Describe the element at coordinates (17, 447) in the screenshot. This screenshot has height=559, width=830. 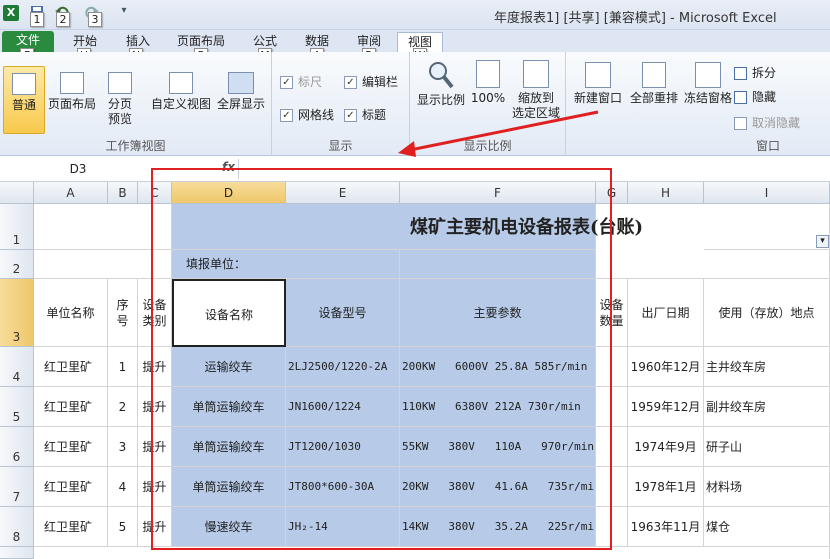
I see `row-header: 6` at that location.